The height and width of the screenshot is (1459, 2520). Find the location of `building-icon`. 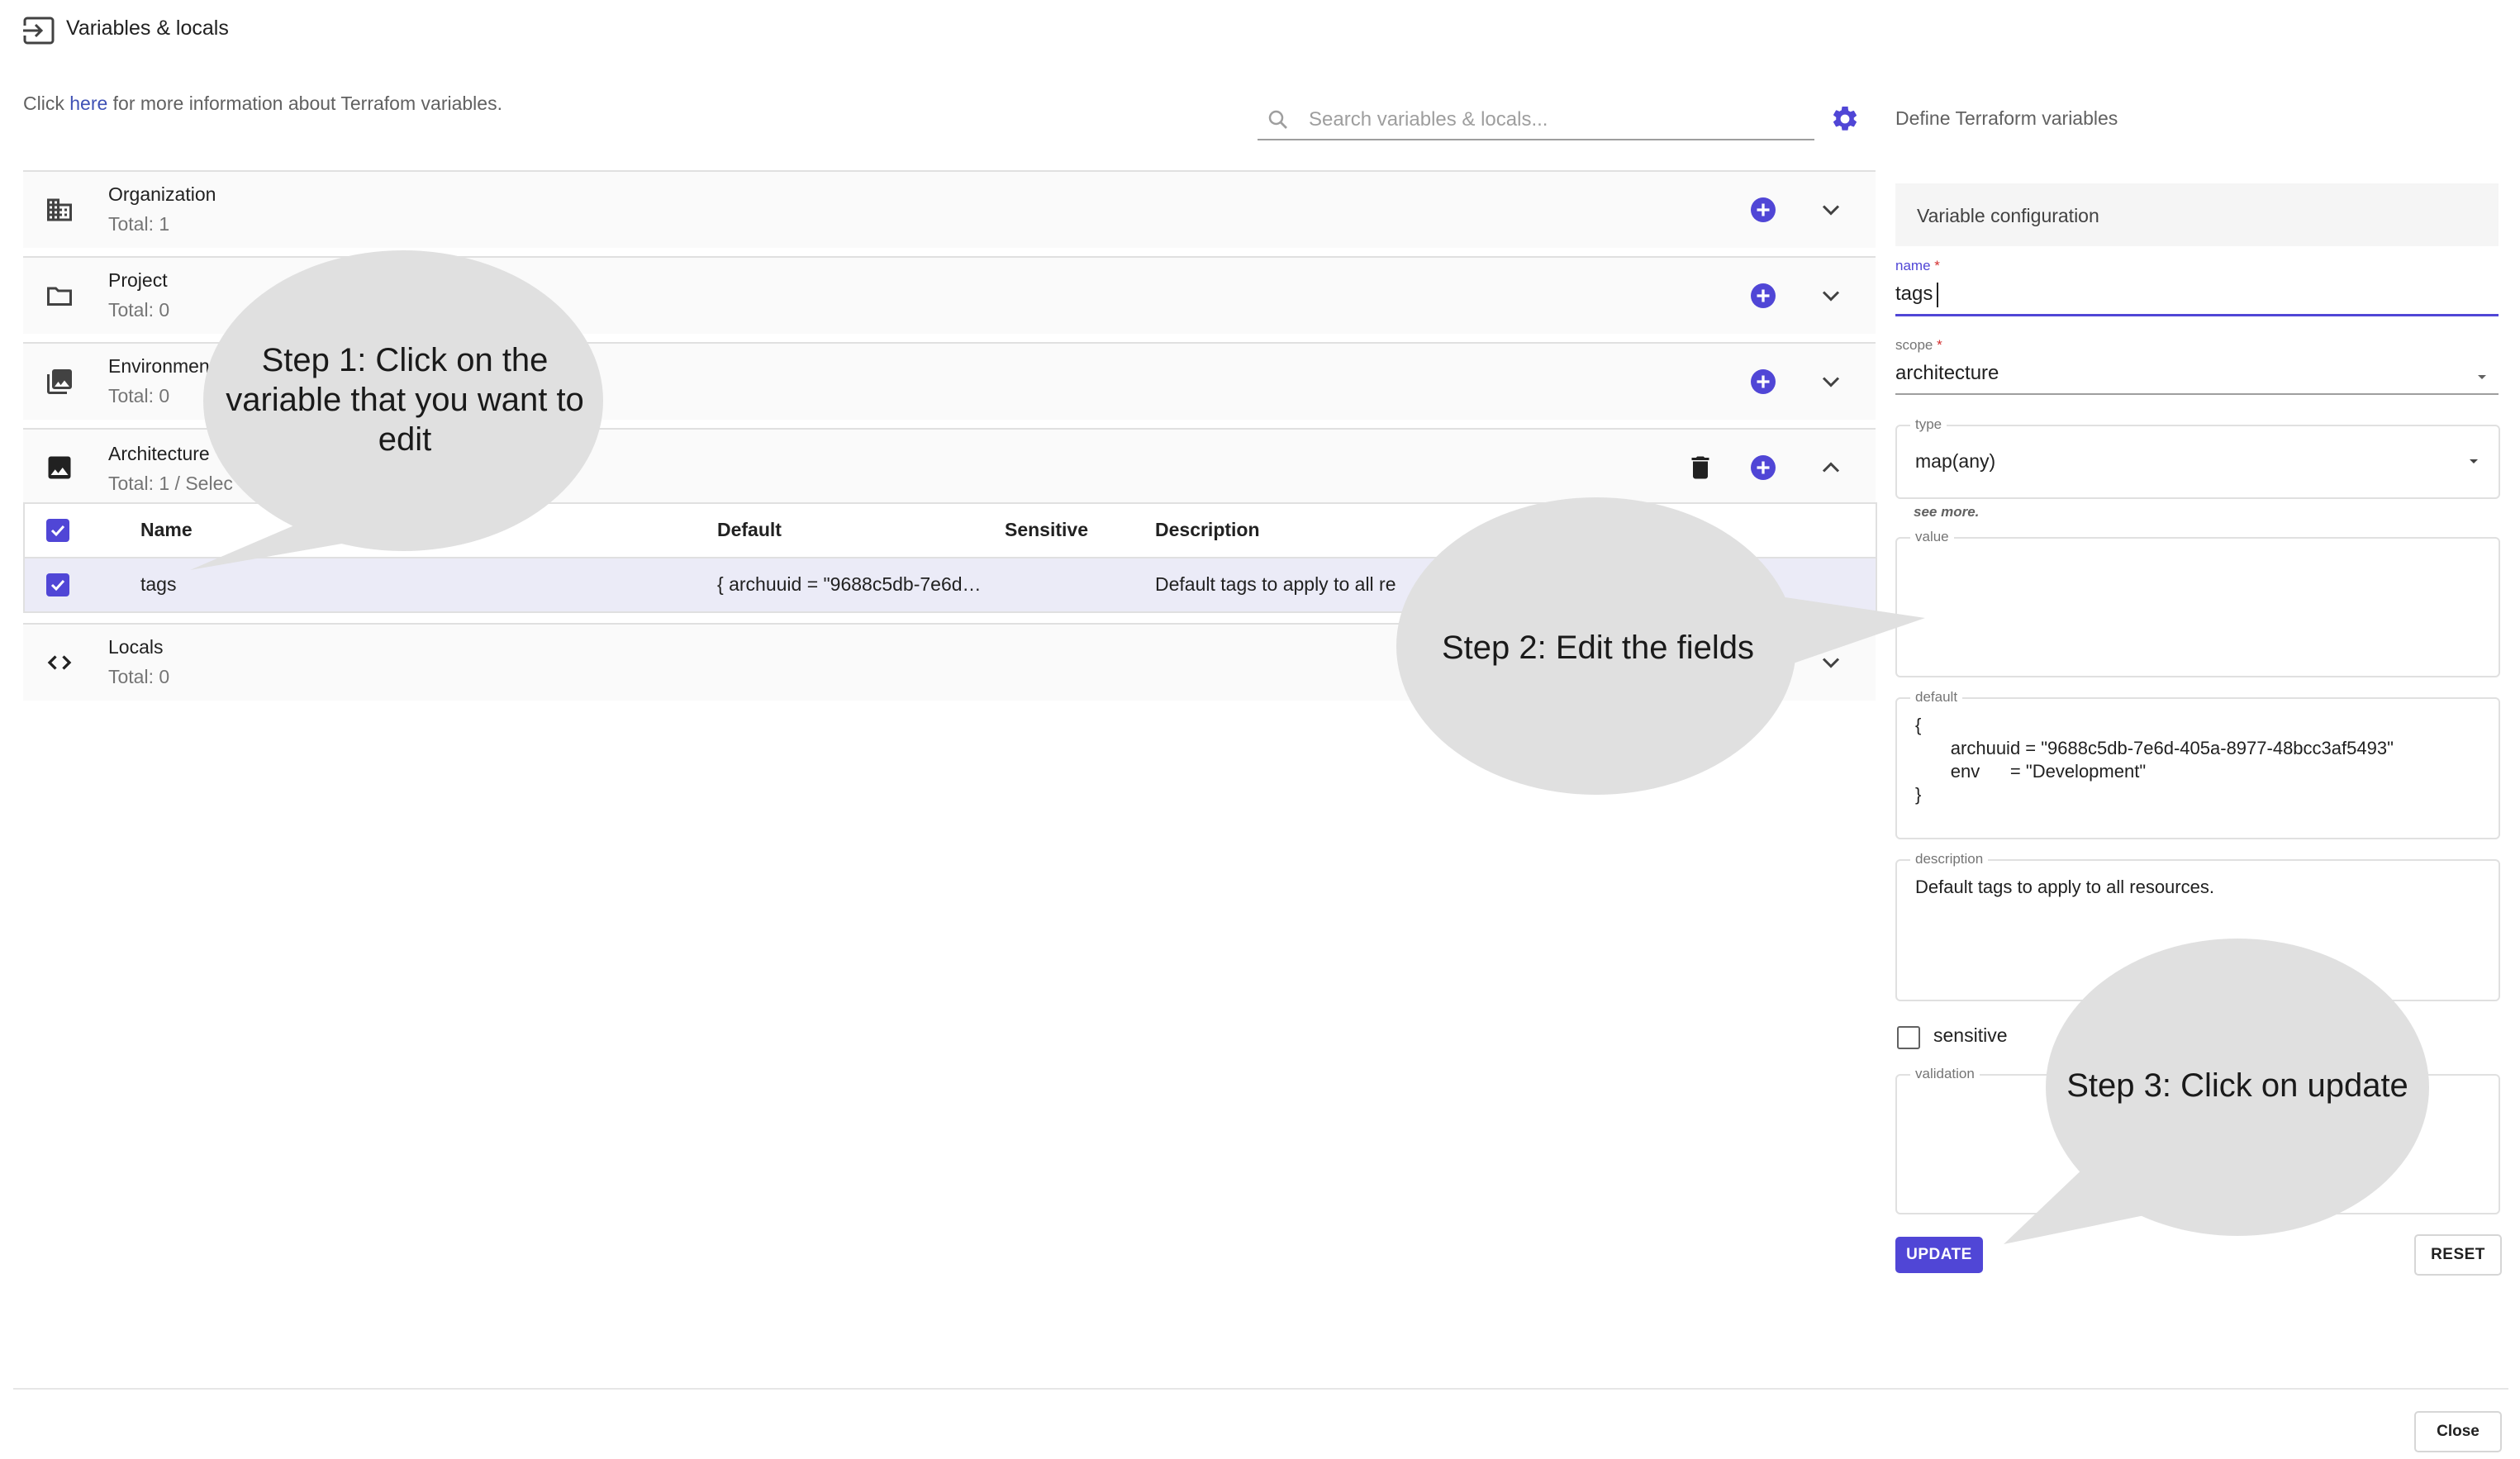

building-icon is located at coordinates (59, 209).